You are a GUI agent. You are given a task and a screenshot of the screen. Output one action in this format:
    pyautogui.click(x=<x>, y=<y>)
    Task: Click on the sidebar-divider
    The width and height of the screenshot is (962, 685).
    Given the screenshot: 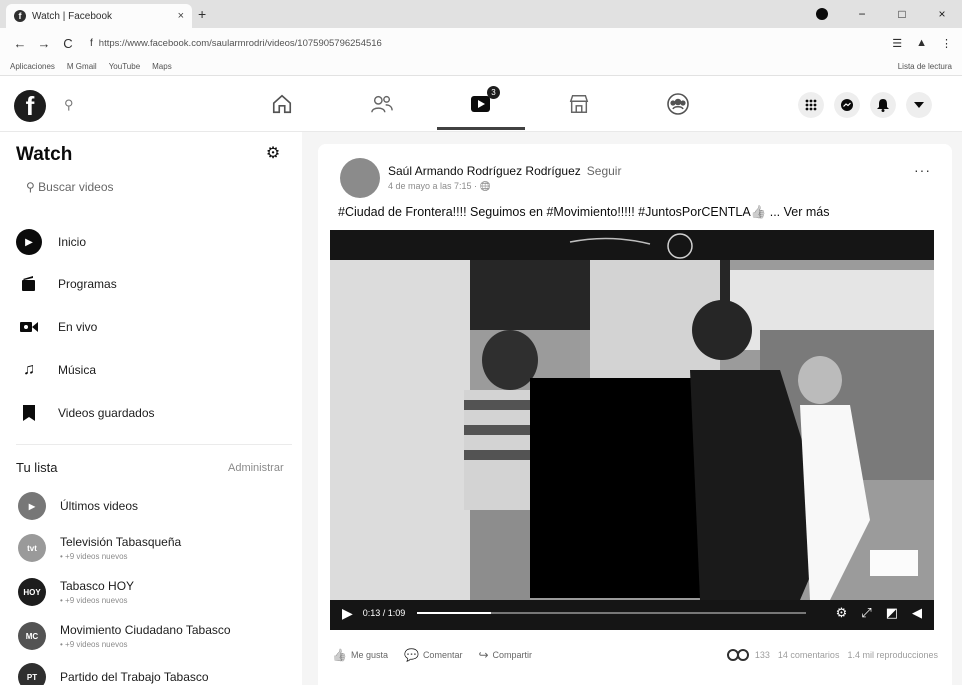 What is the action you would take?
    pyautogui.click(x=154, y=444)
    